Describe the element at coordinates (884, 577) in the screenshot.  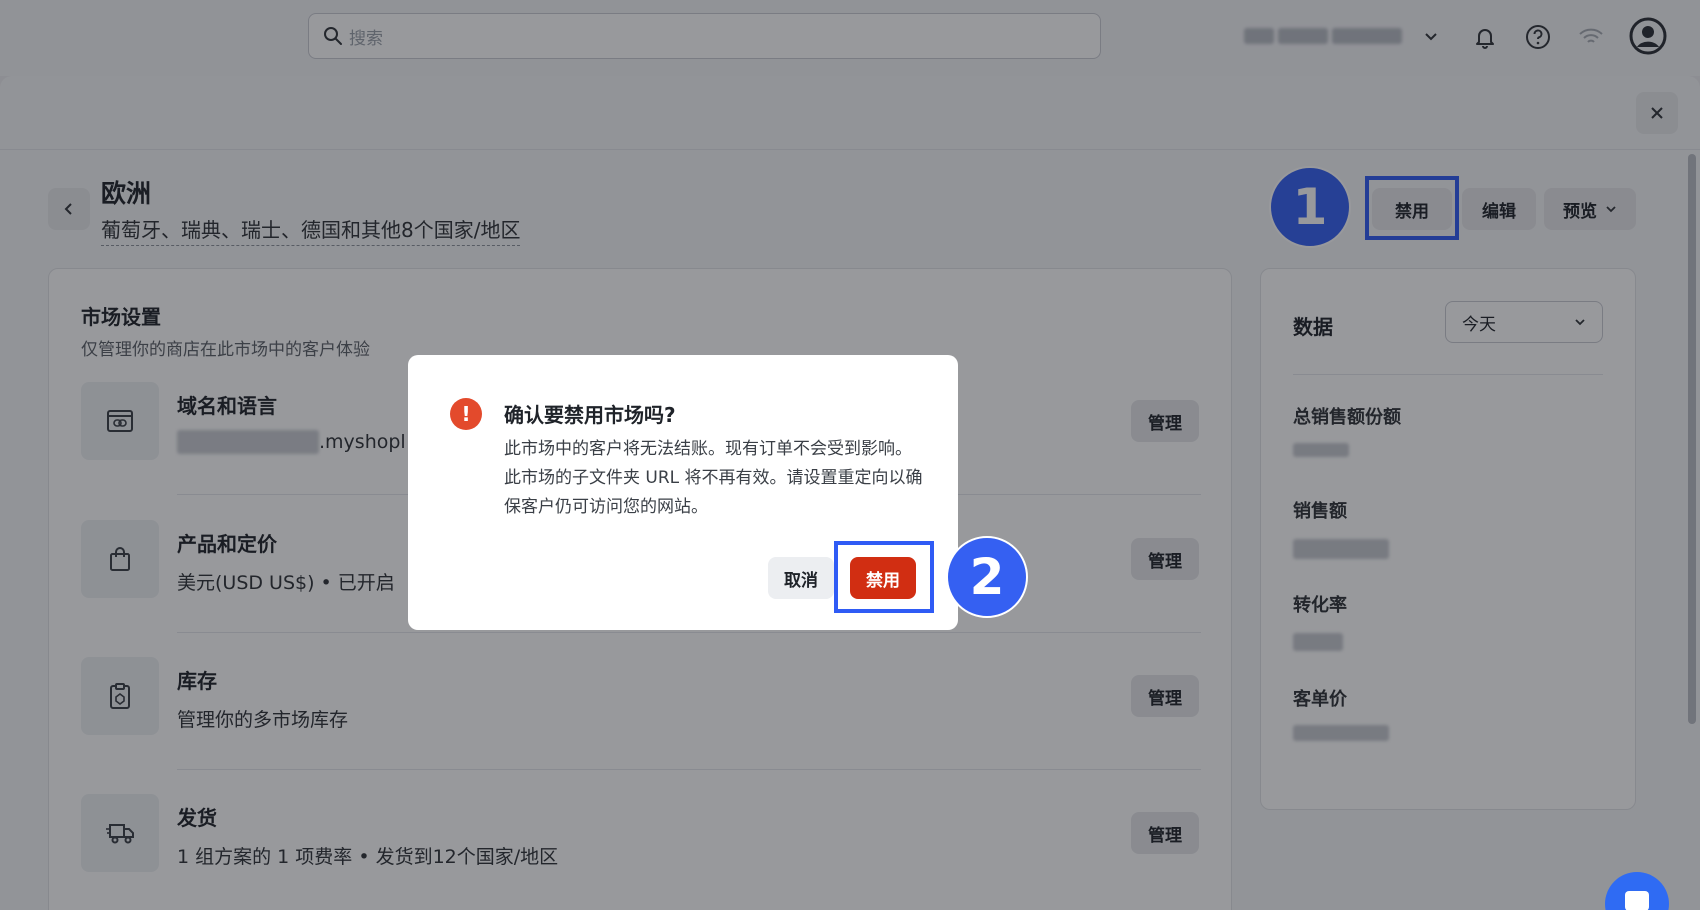
I see `step-2-highlight` at that location.